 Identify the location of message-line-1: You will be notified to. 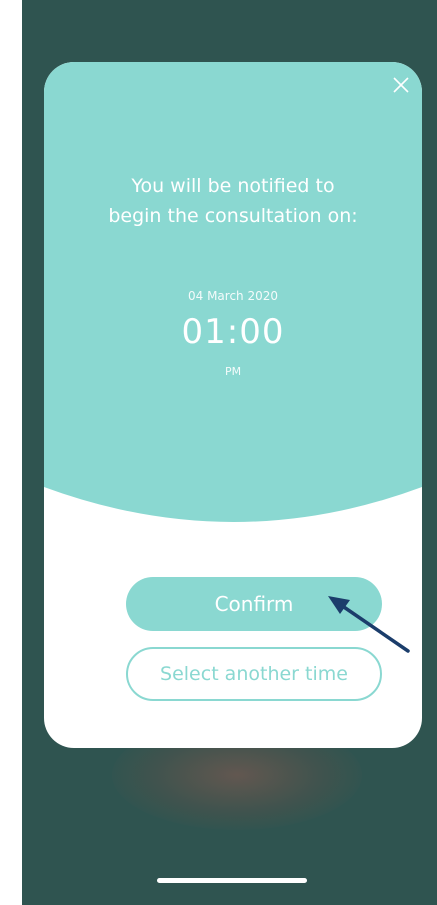
(233, 186).